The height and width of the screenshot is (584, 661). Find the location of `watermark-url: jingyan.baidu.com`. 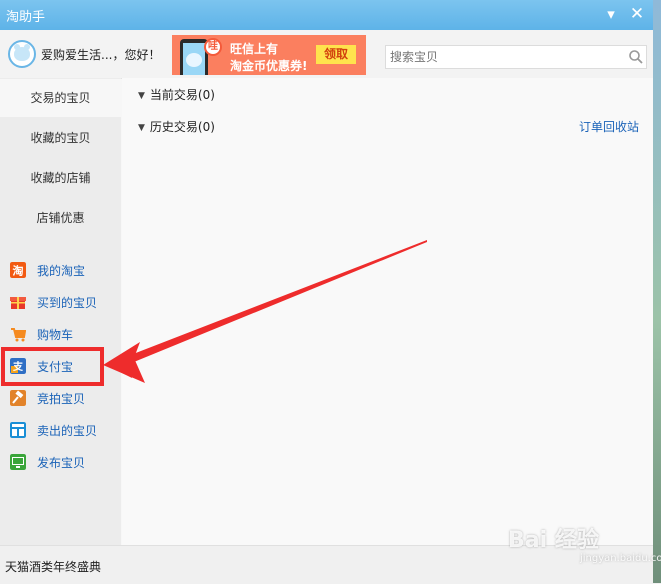

watermark-url: jingyan.baidu.com is located at coordinates (620, 558).